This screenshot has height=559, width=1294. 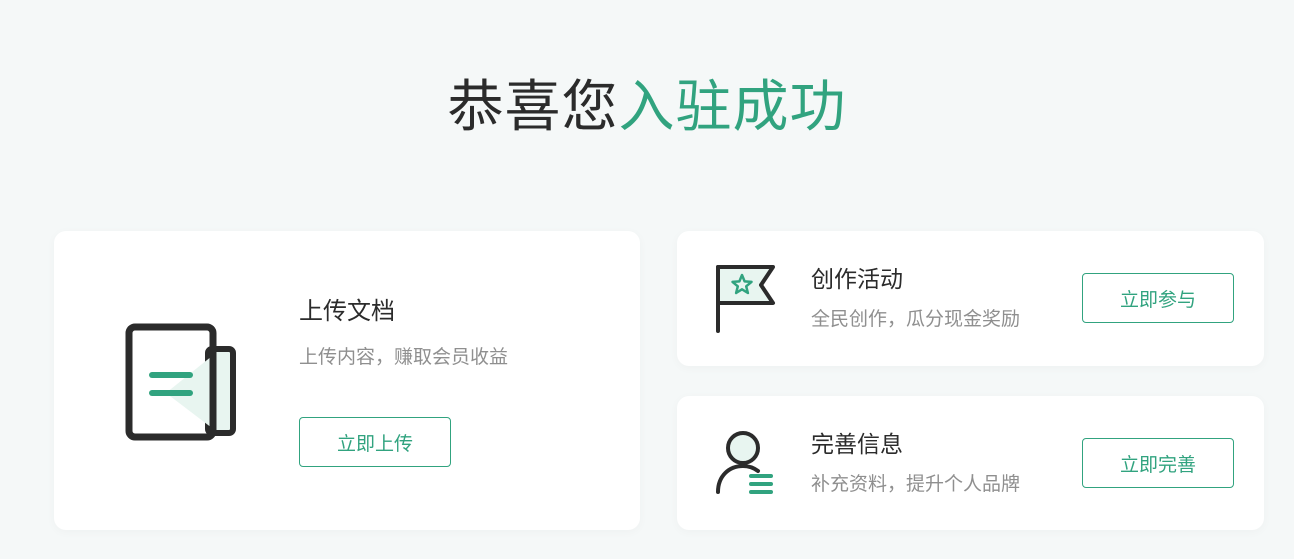 I want to click on activity-card-title: 创作活动, so click(x=857, y=280).